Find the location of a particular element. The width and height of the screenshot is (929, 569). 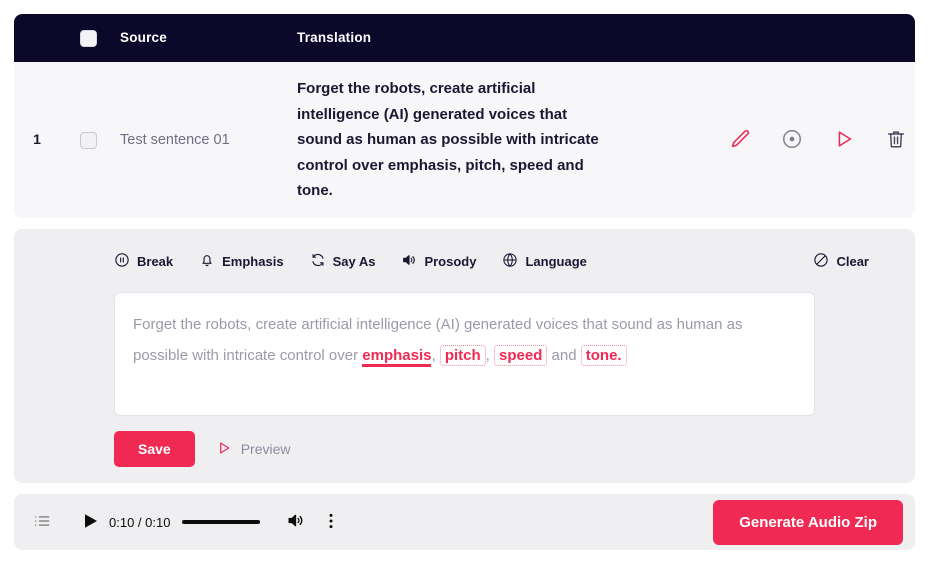

tool-language-label: Language is located at coordinates (556, 261).